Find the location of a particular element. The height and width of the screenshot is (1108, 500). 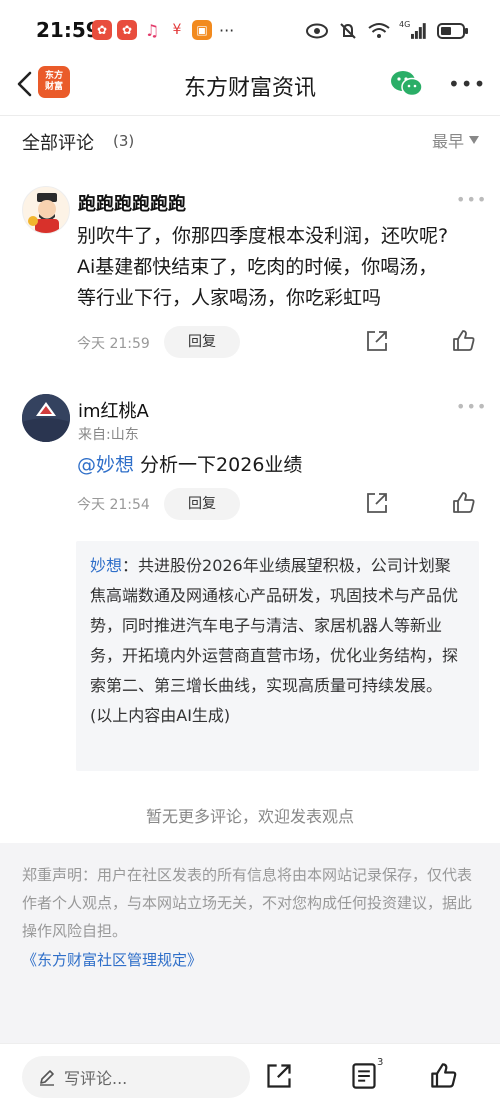

more-notifications-icon: ··· is located at coordinates (227, 30).